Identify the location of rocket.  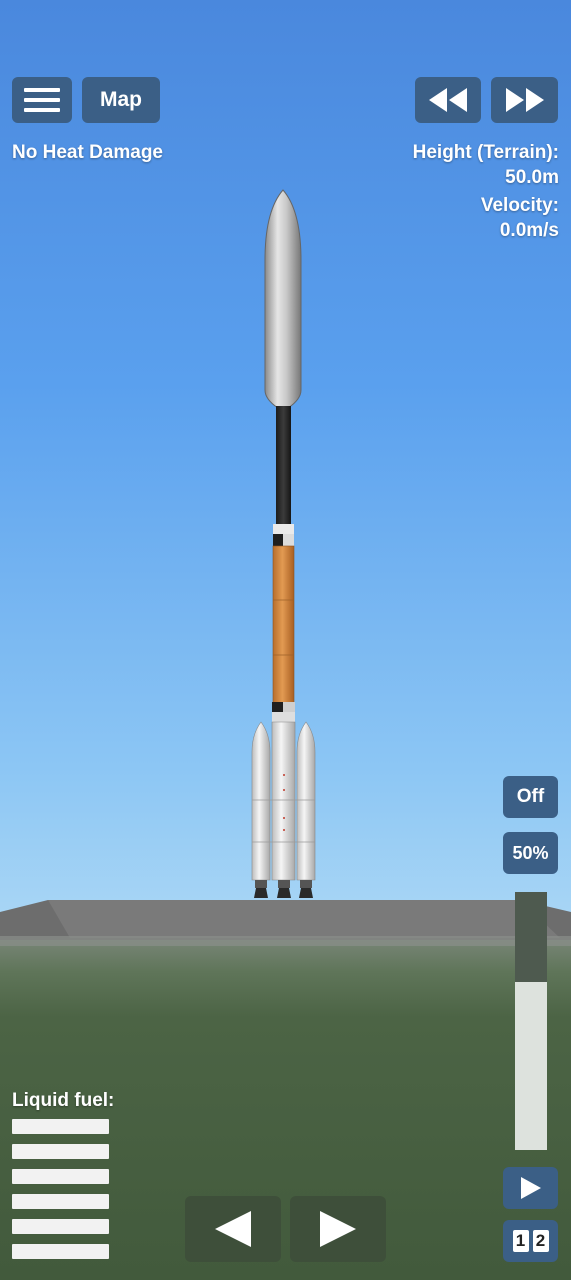
(283, 543).